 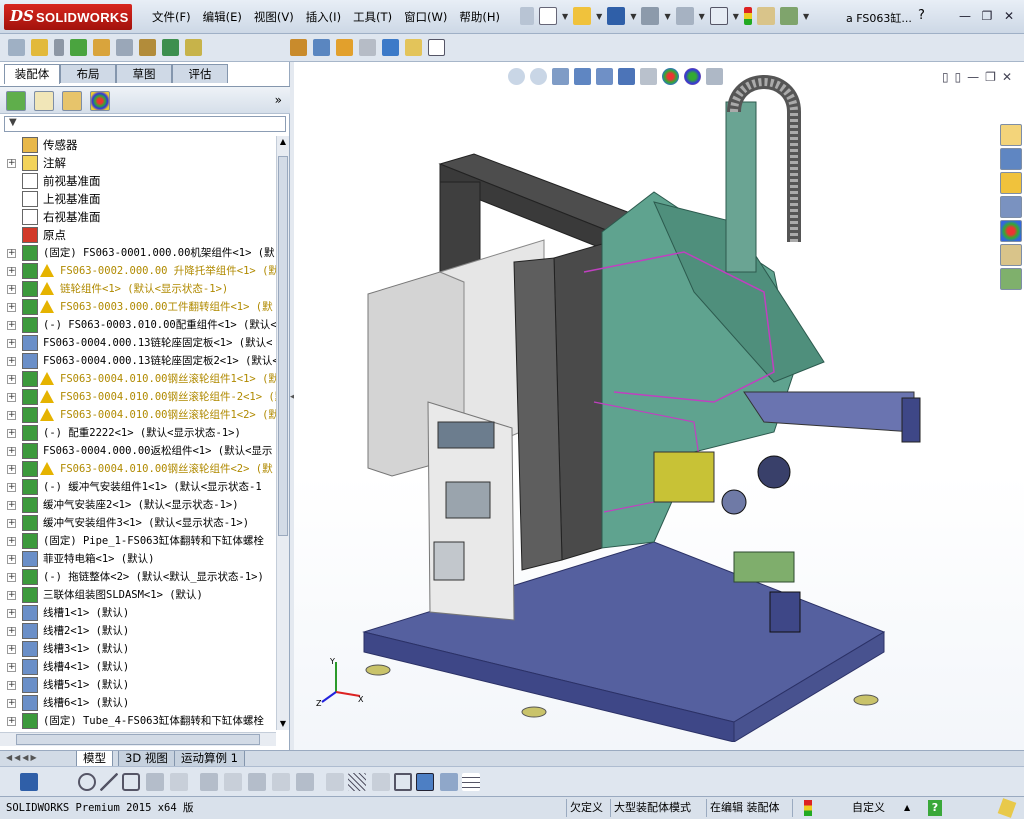 I want to click on file-explorer-icon, so click(x=1011, y=183).